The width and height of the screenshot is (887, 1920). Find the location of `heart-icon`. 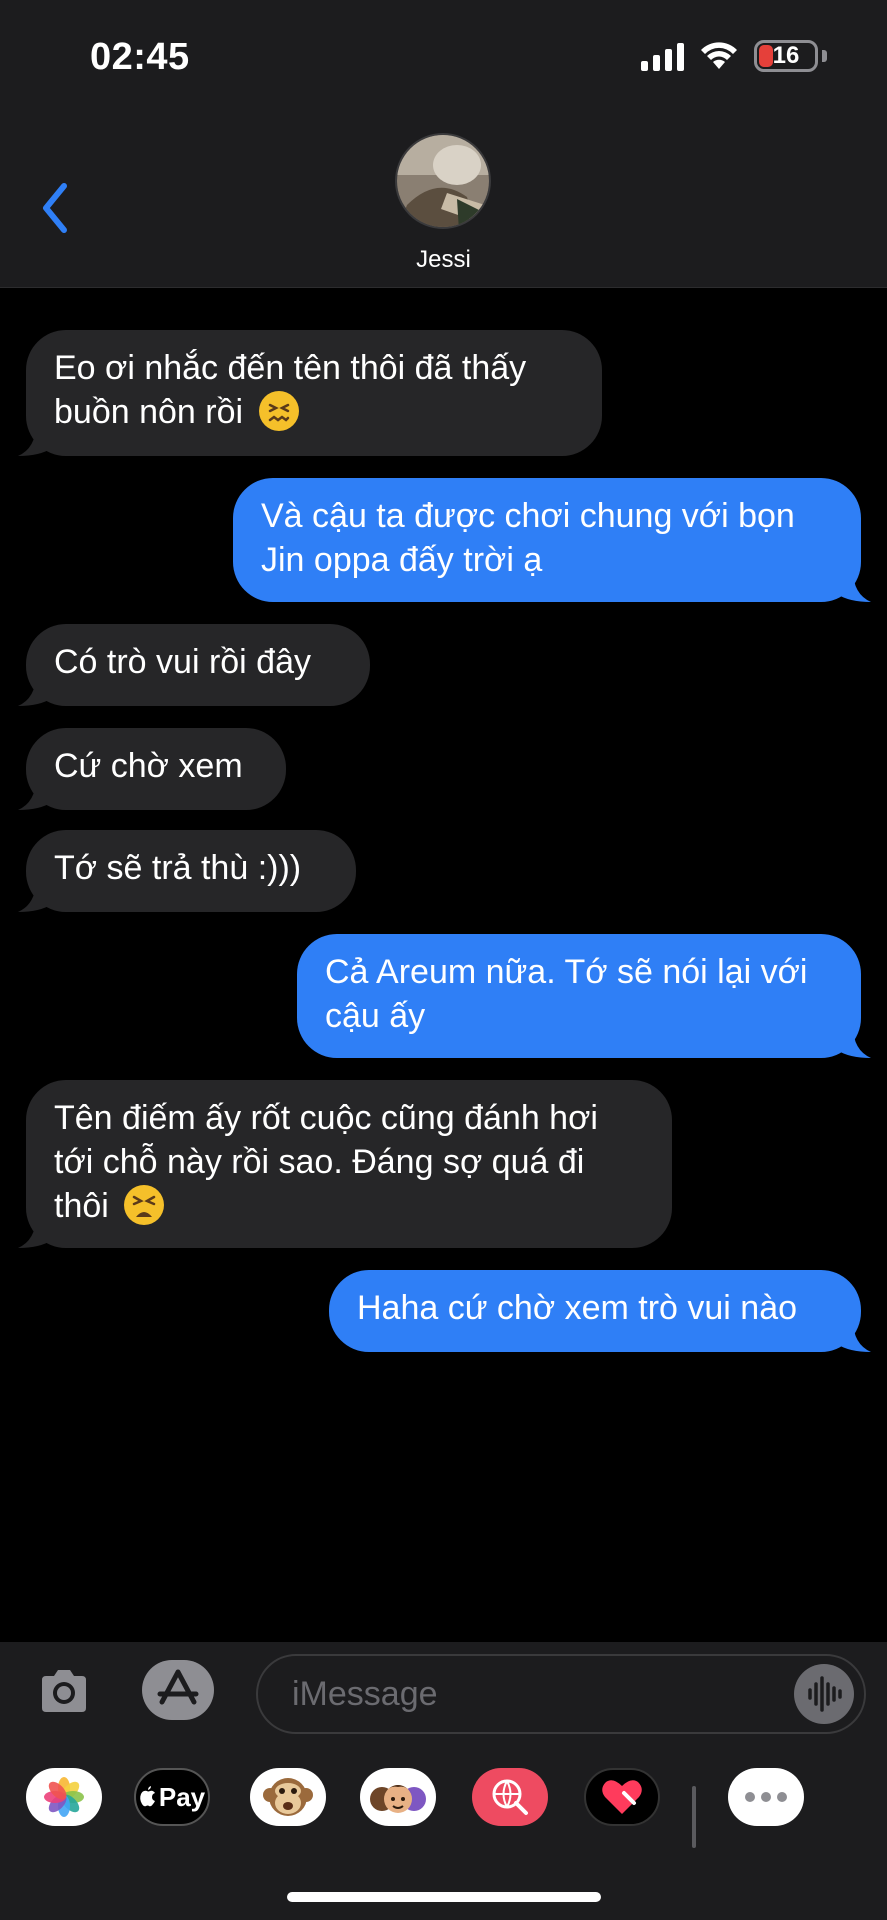

heart-icon is located at coordinates (622, 1797).